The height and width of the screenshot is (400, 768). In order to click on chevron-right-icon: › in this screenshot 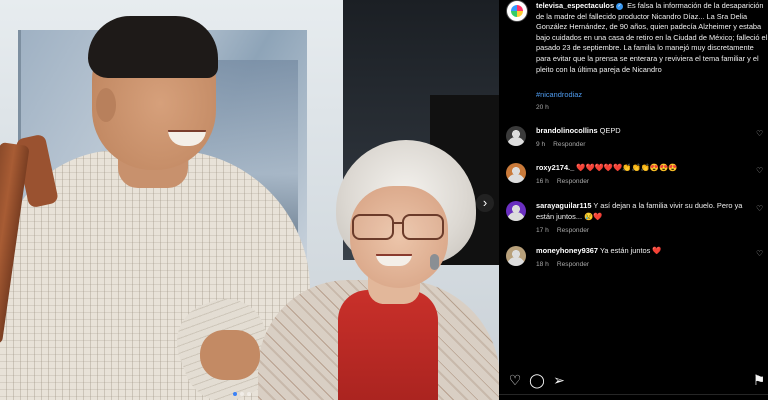, I will do `click(485, 202)`.